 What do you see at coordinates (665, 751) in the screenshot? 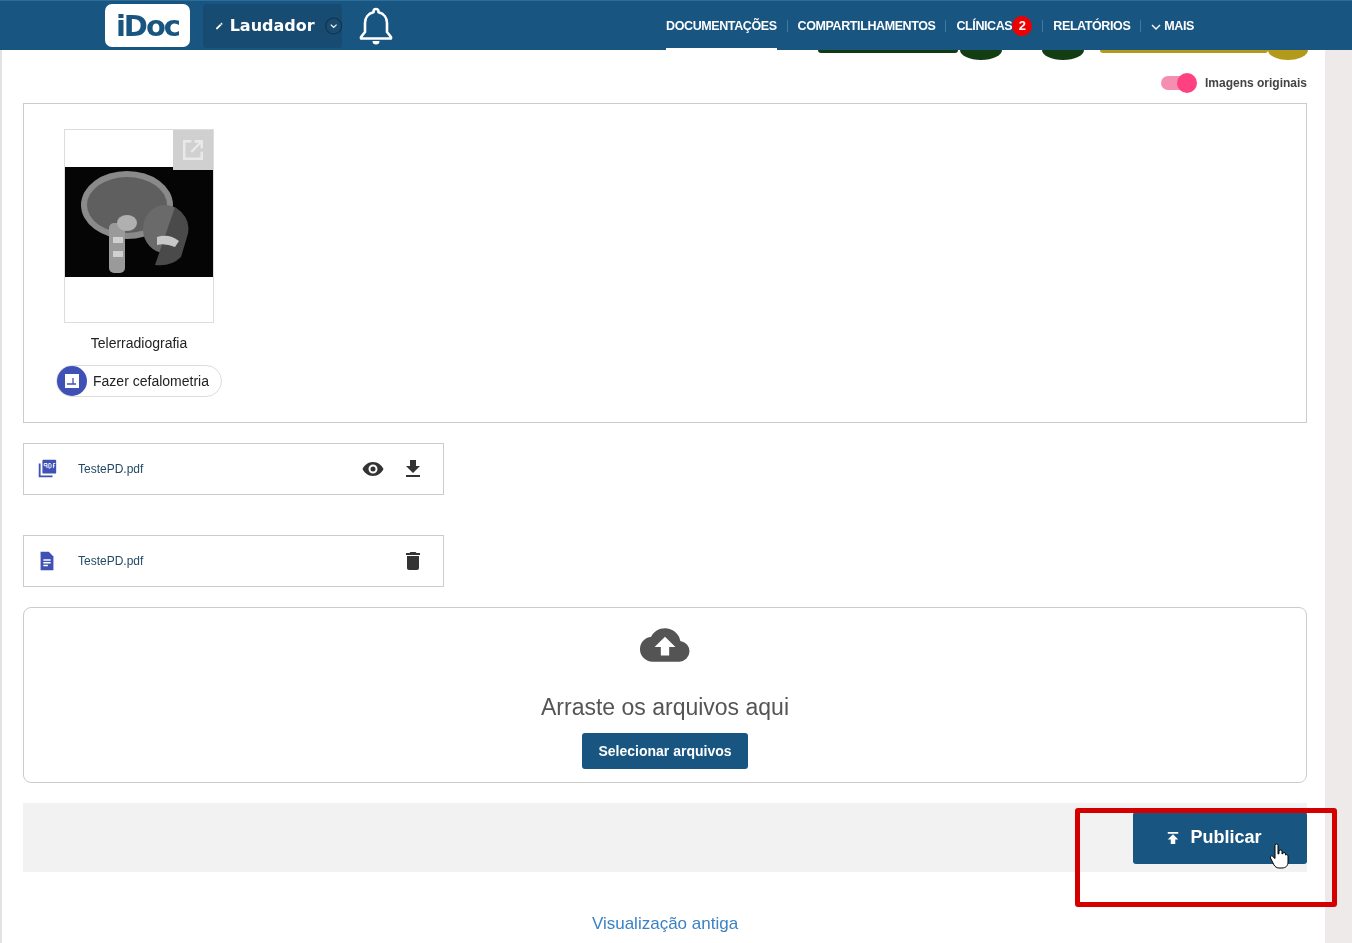
I see `select-files-button: Selecionar arquivos` at bounding box center [665, 751].